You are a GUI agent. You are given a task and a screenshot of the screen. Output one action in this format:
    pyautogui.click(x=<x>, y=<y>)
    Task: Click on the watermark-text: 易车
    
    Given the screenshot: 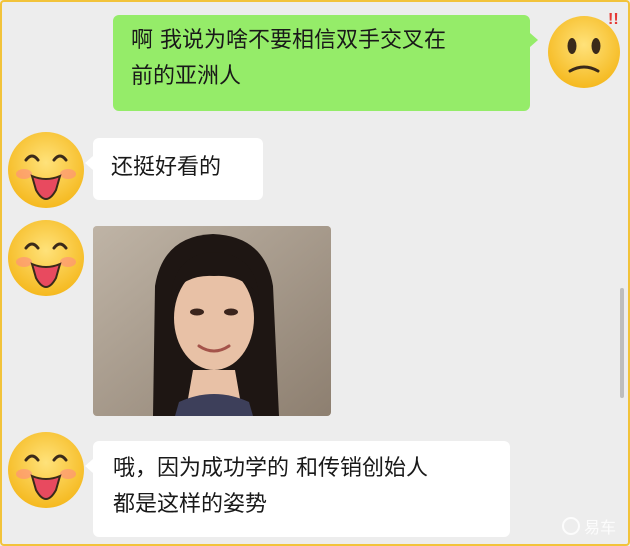 What is the action you would take?
    pyautogui.click(x=599, y=527)
    